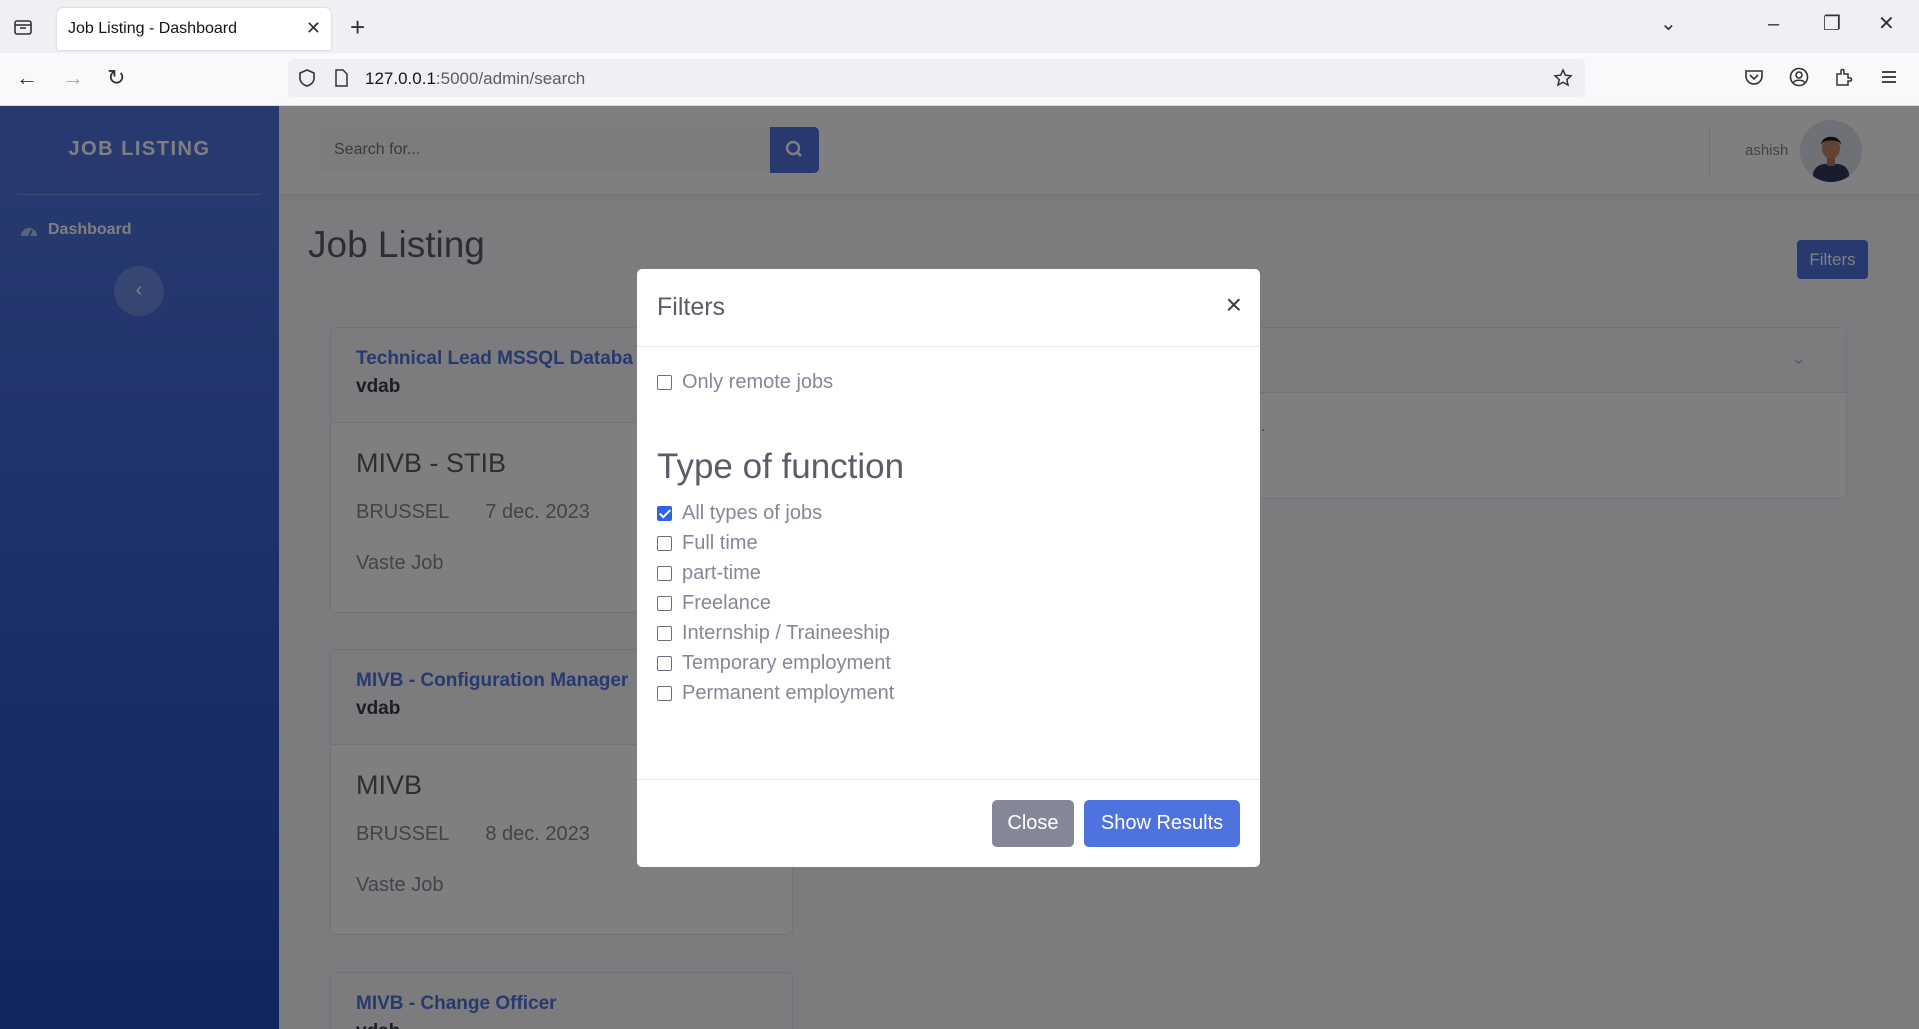 Image resolution: width=1919 pixels, height=1029 pixels. I want to click on url-text: 127.0.0.1:5000/admin/search, so click(475, 79).